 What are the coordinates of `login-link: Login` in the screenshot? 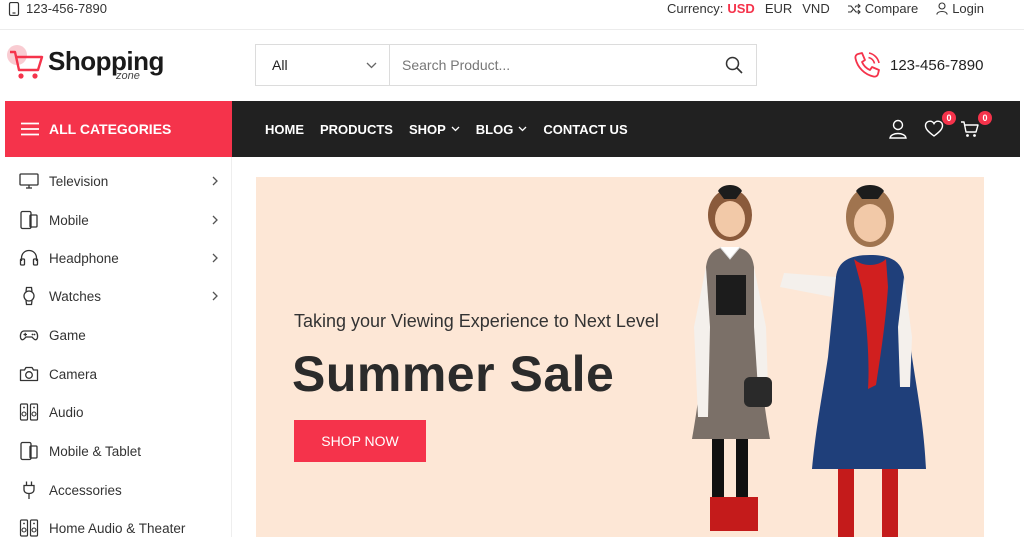 It's located at (960, 8).